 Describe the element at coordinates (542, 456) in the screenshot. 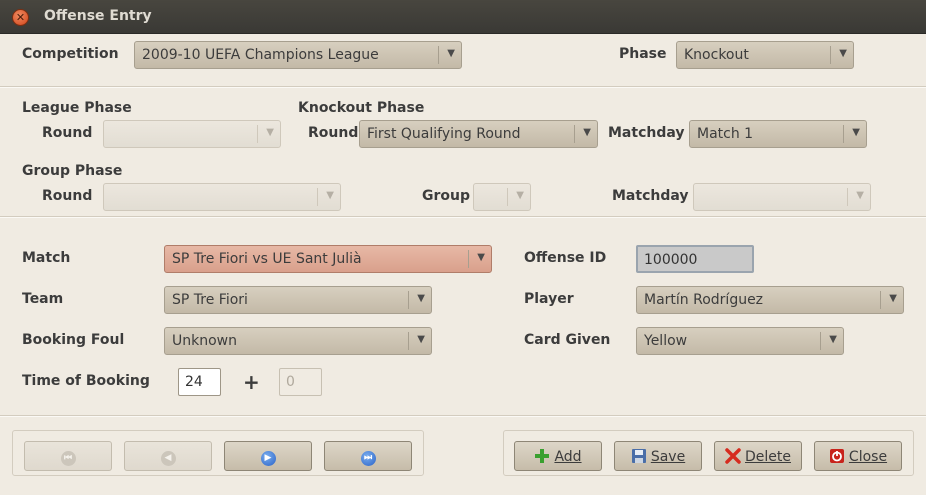

I see `add-icon` at that location.